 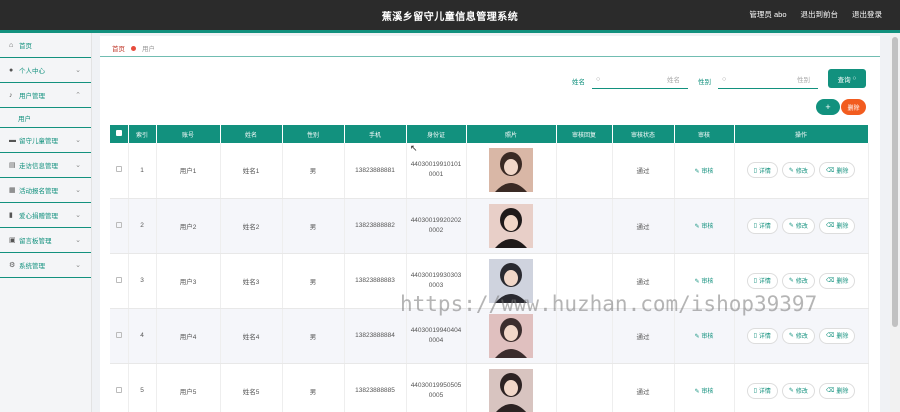 What do you see at coordinates (820, 14) in the screenshot?
I see `back-to-front-link: 退出到前台` at bounding box center [820, 14].